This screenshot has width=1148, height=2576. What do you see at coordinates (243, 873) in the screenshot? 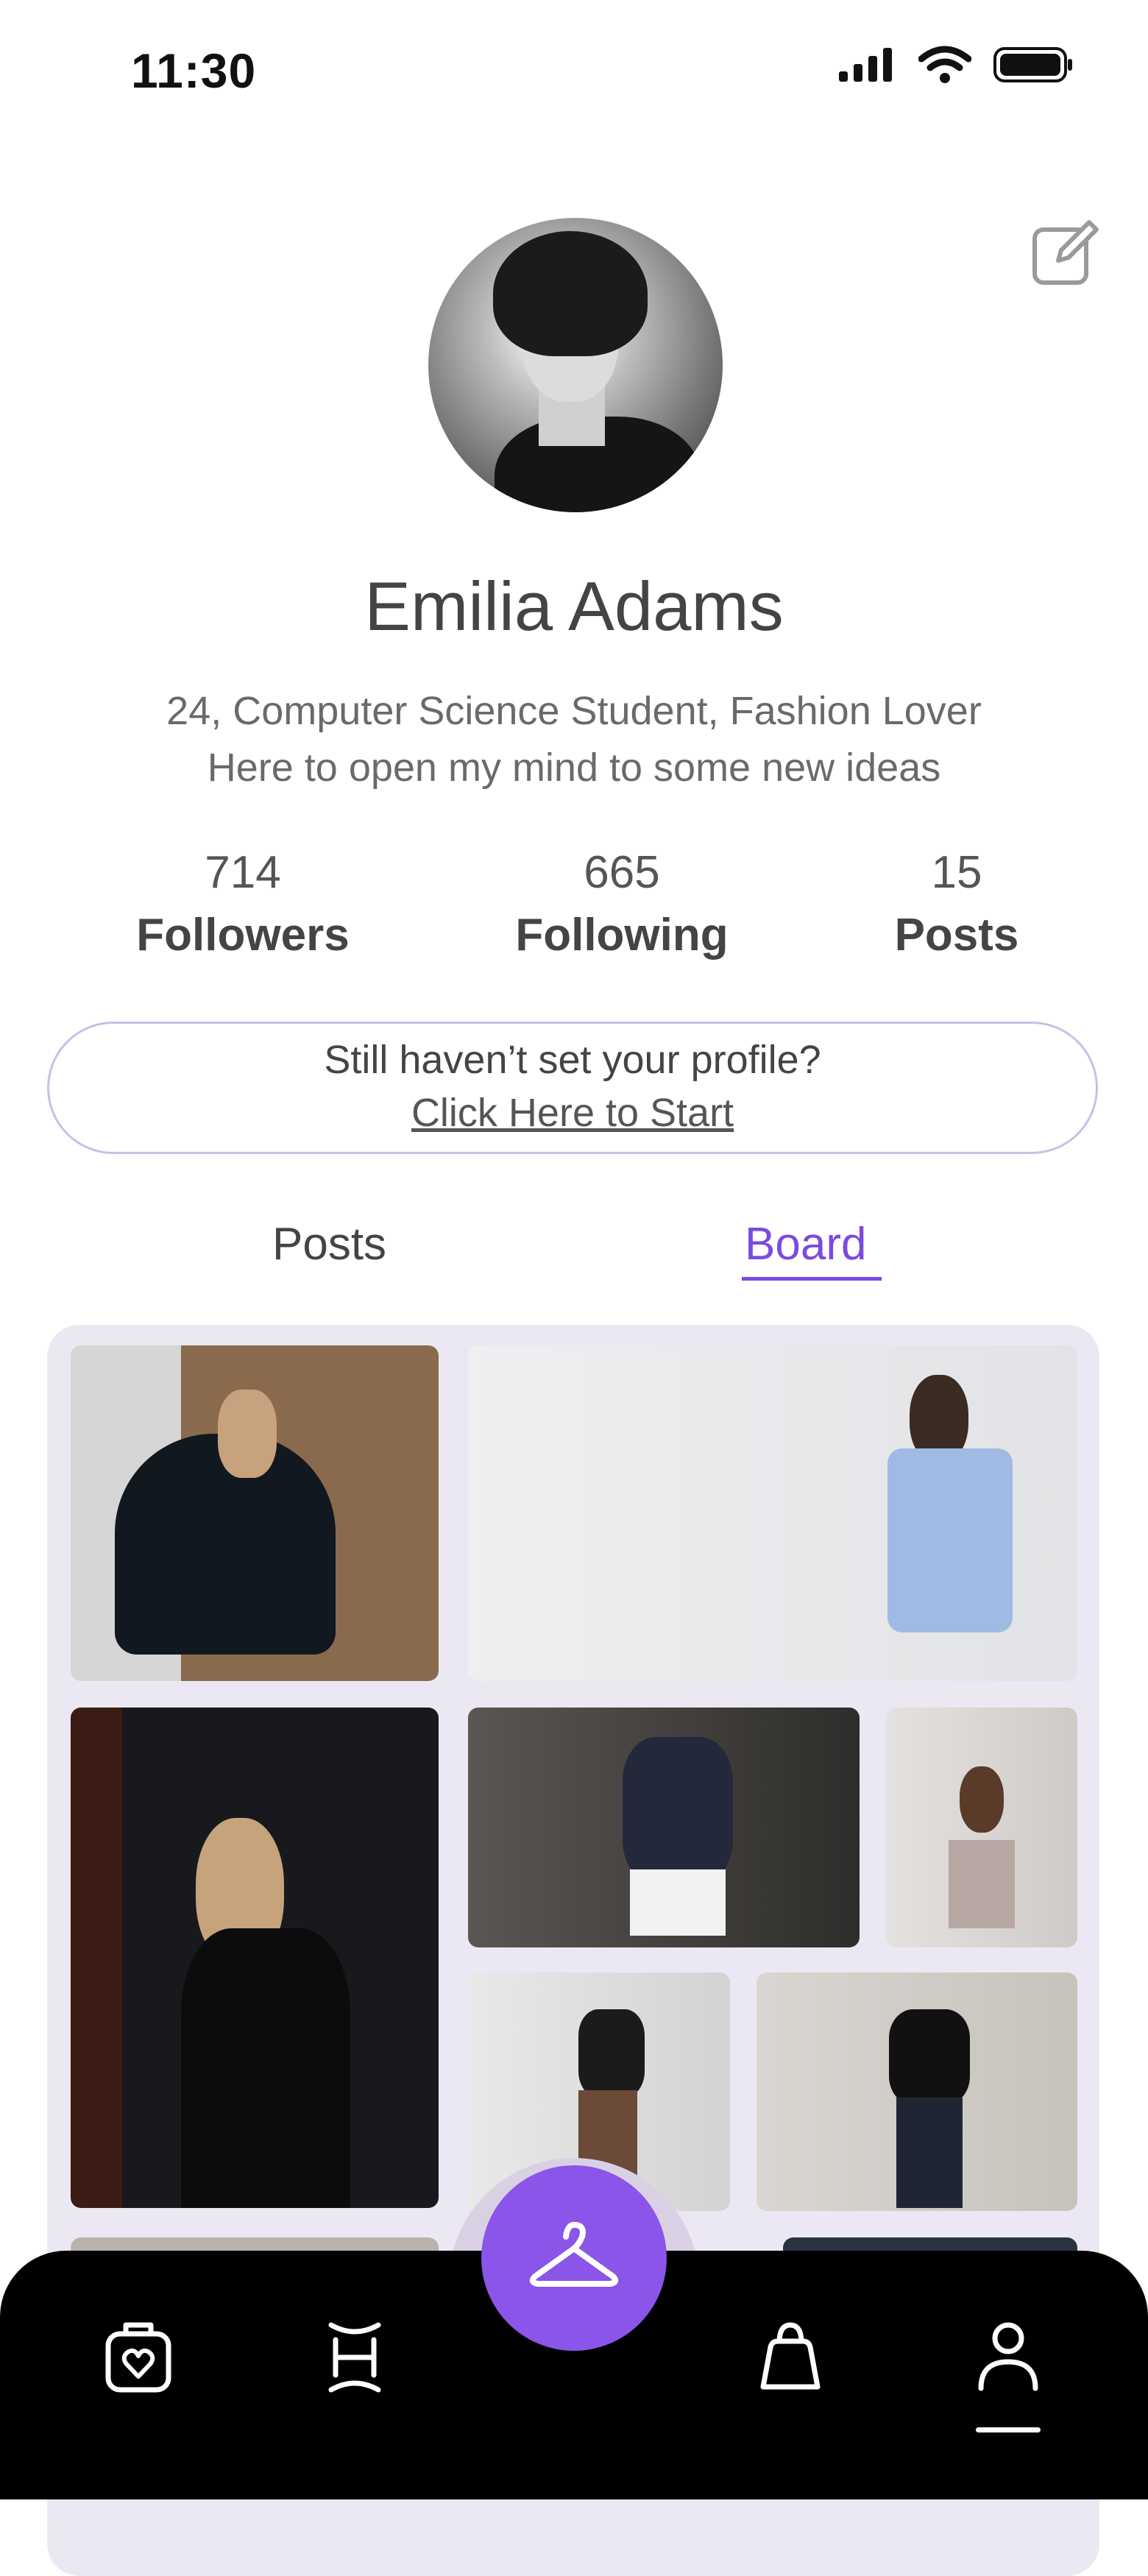
I see `followers-count: 714` at bounding box center [243, 873].